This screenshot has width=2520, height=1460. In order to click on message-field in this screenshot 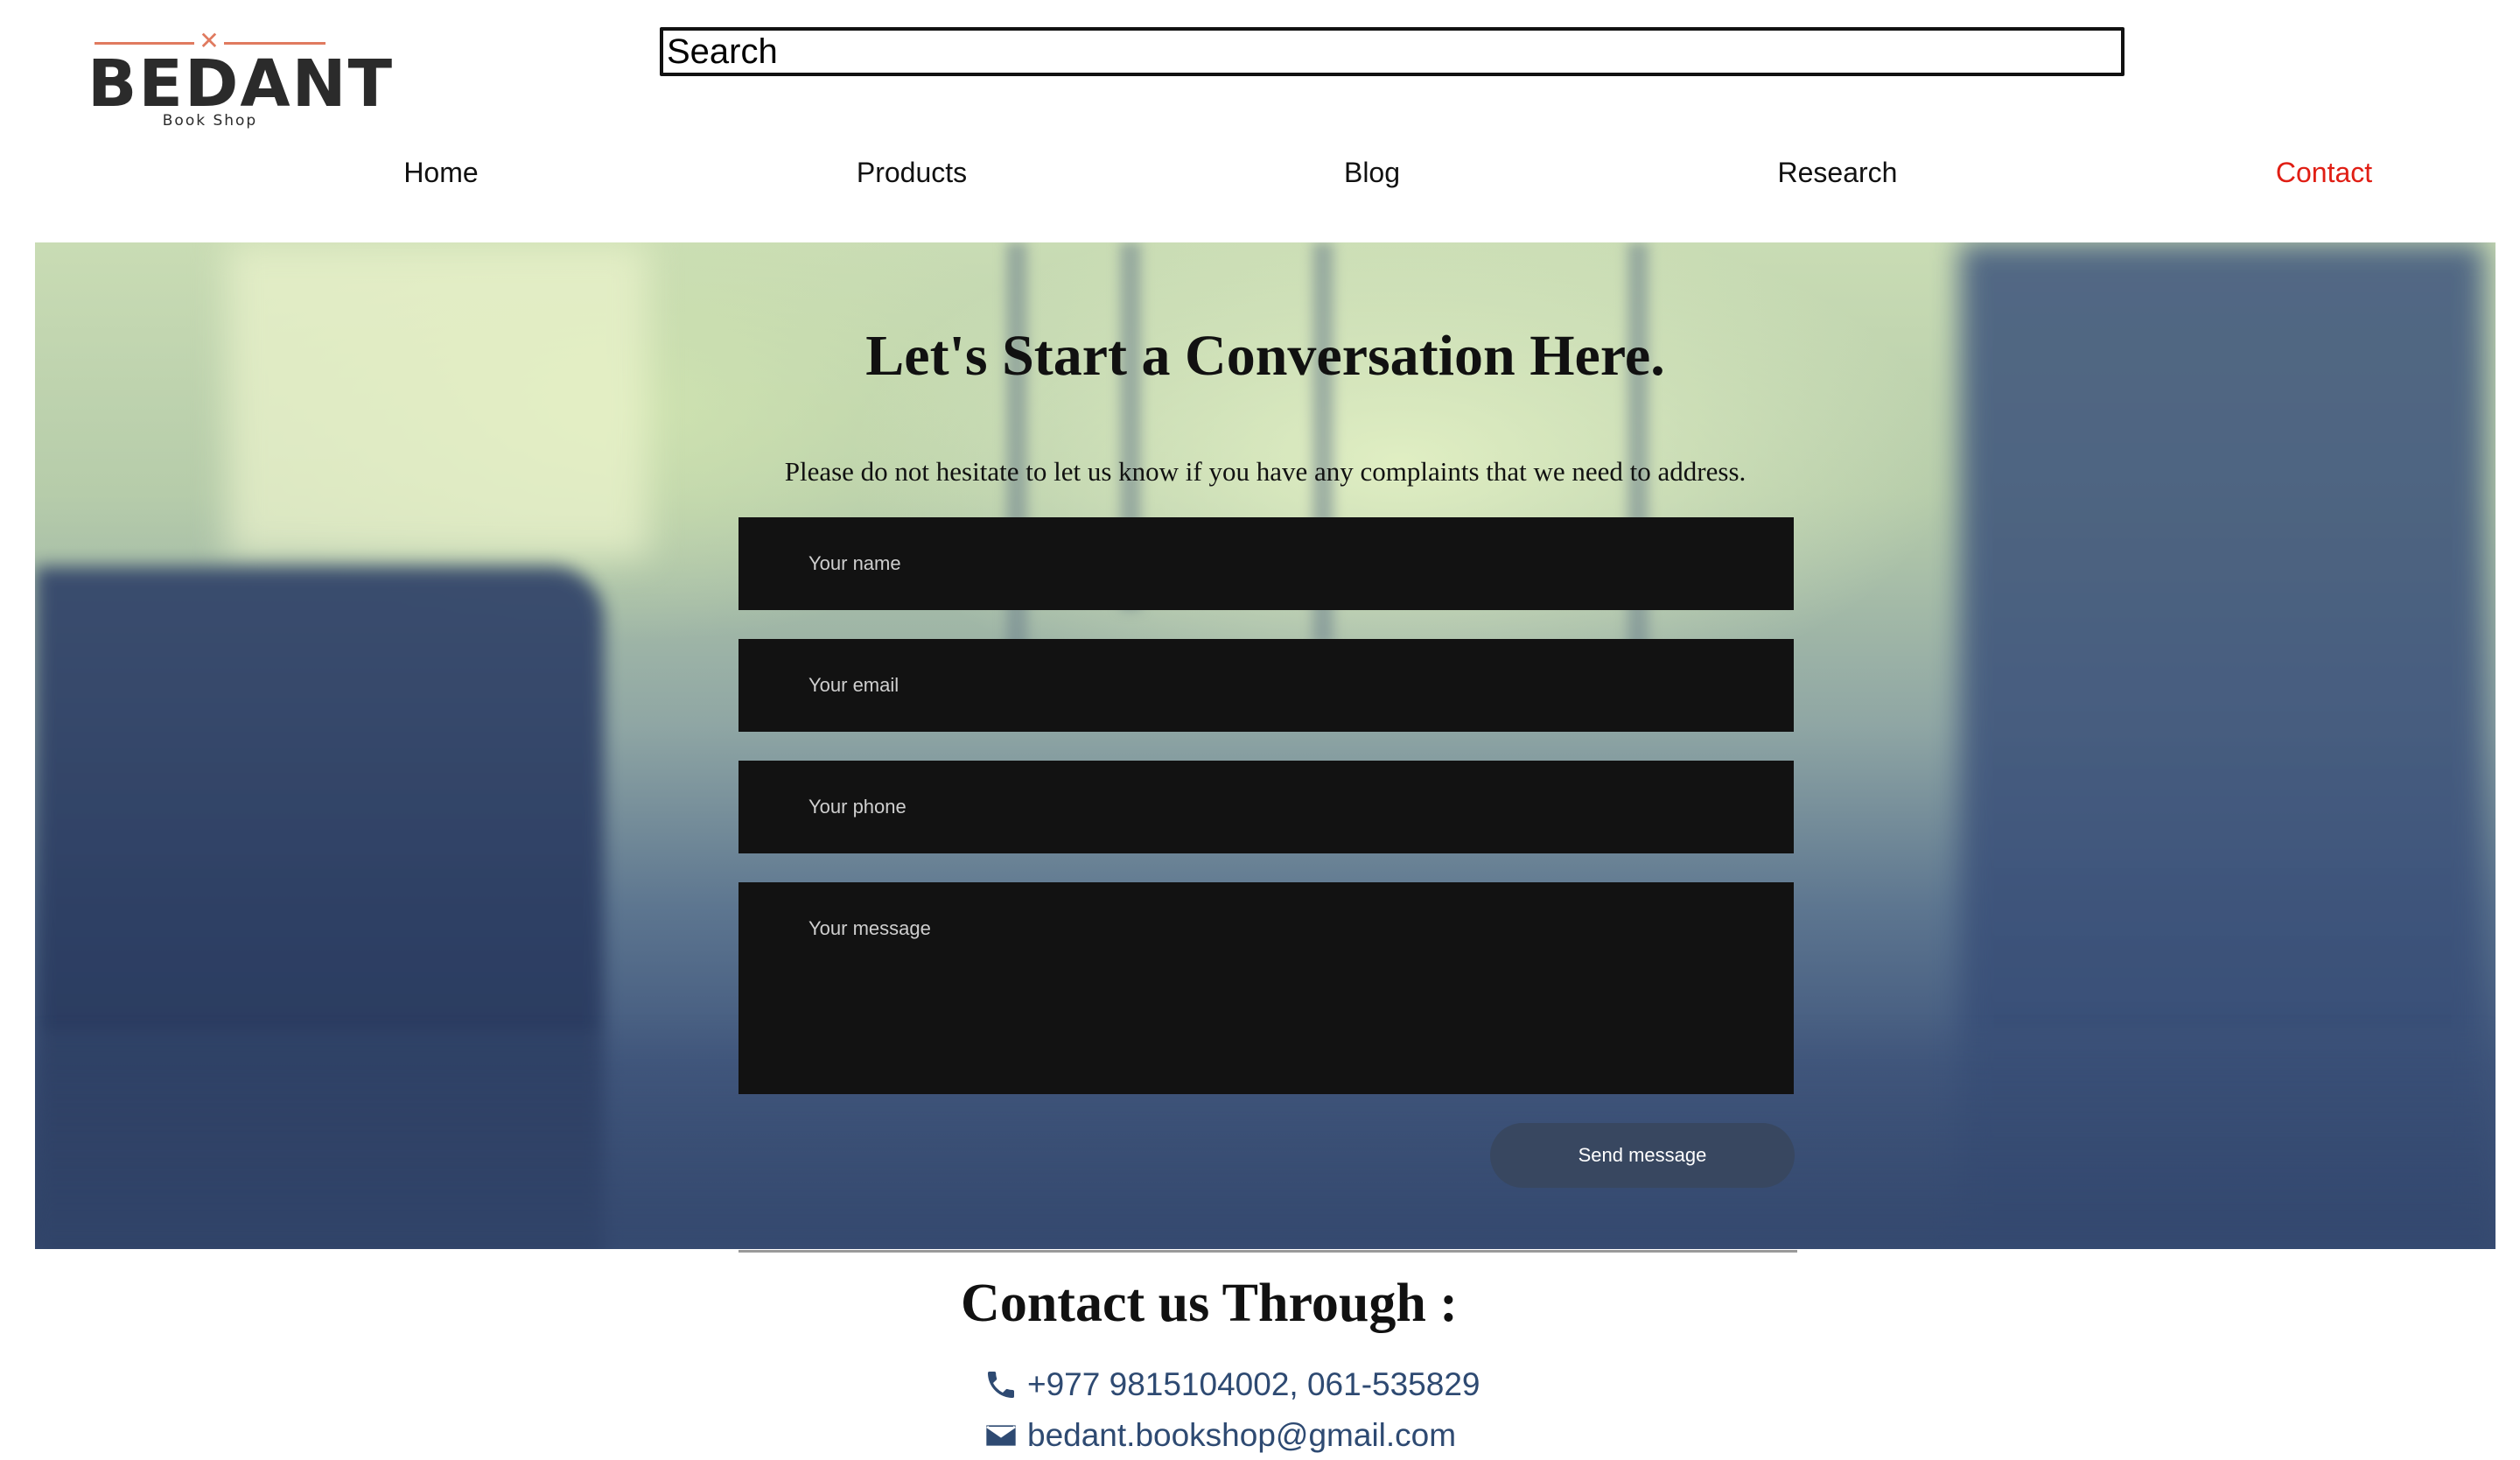, I will do `click(1266, 988)`.